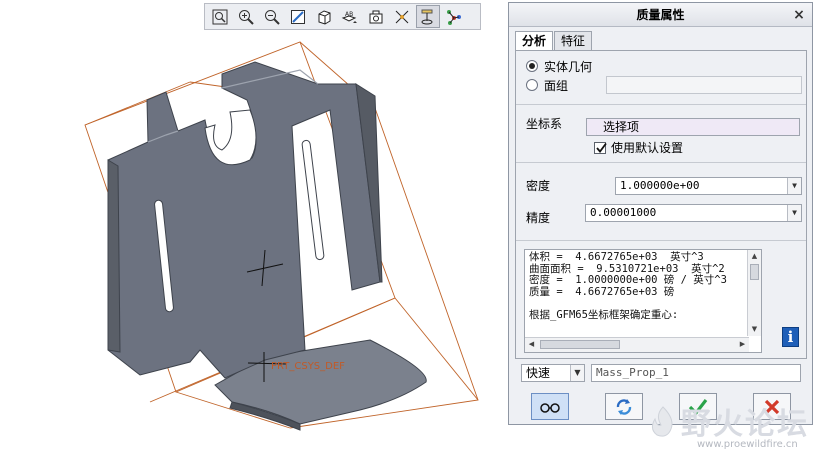 Image resolution: width=824 pixels, height=465 pixels. I want to click on info-icon: i, so click(790, 337).